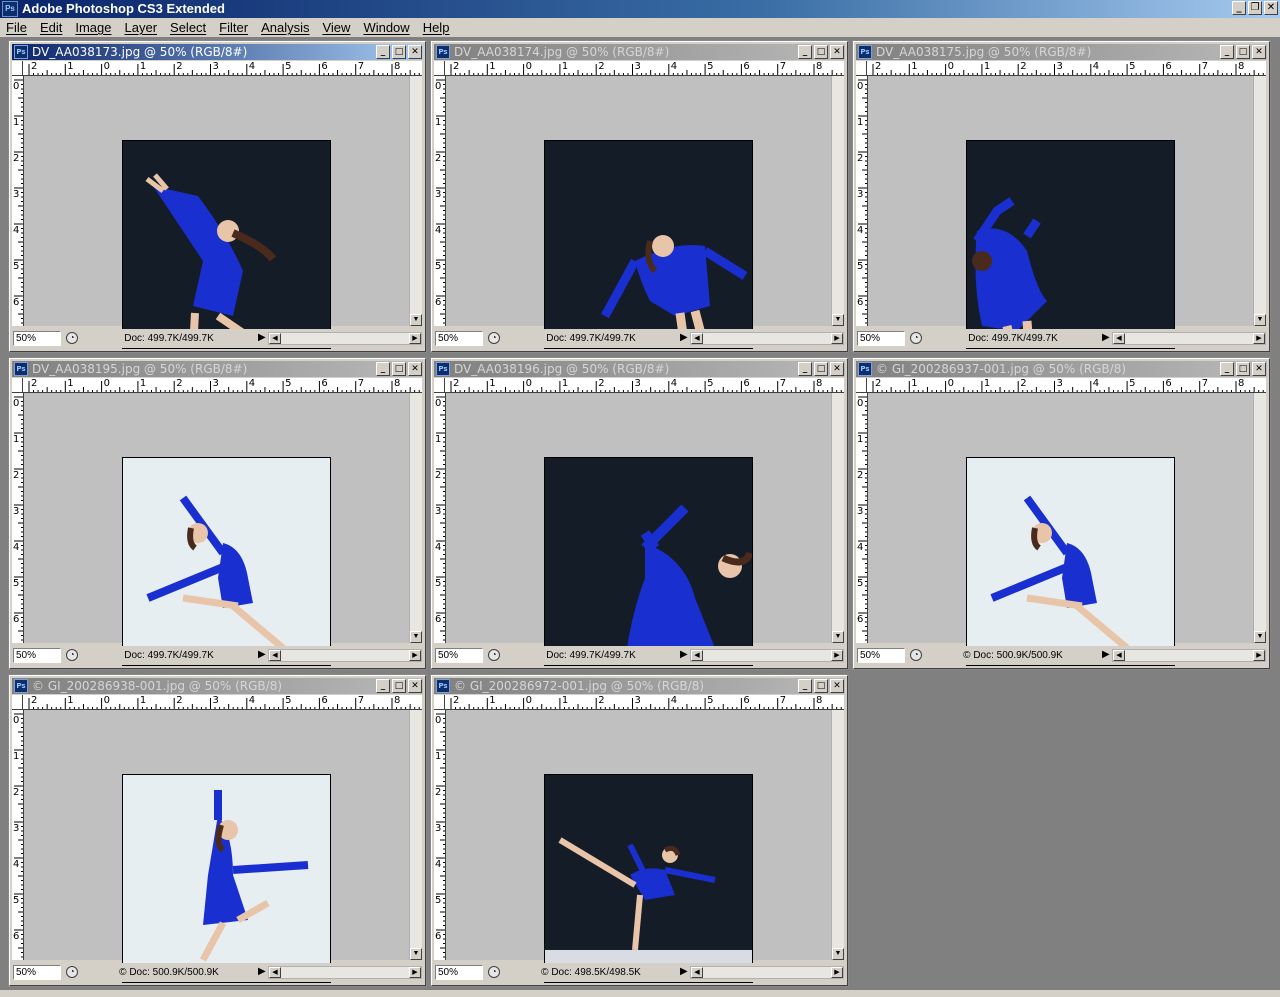 The image size is (1280, 997). Describe the element at coordinates (233, 27) in the screenshot. I see `menu-filter: Filter` at that location.